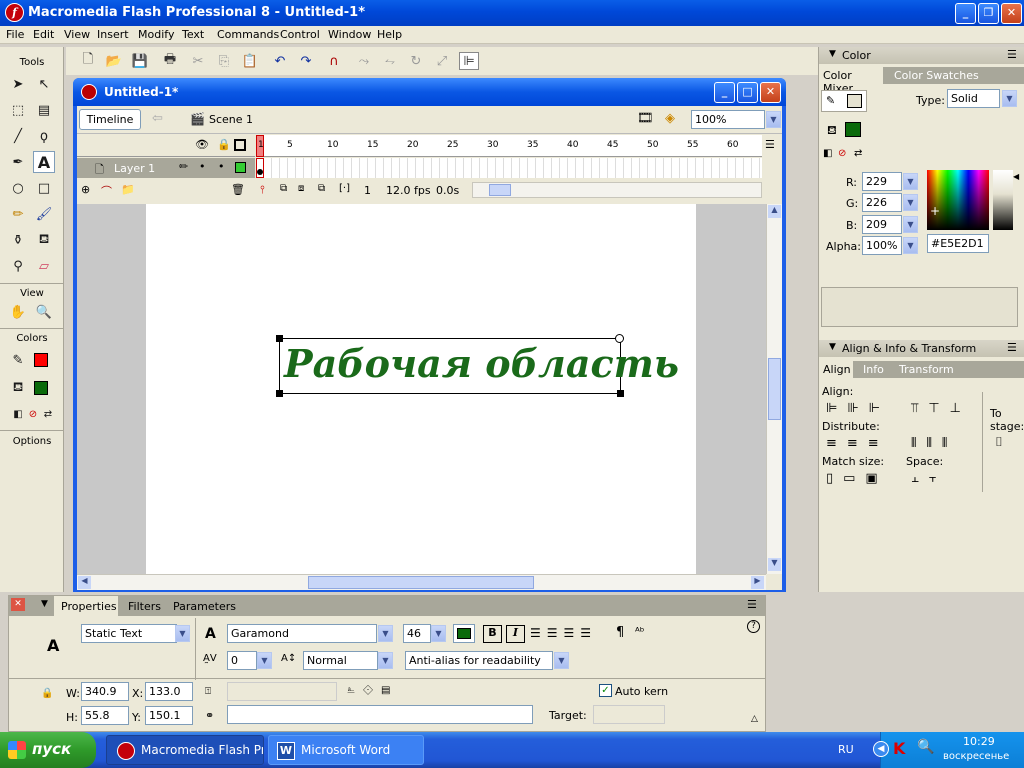 This screenshot has height=768, width=1024. What do you see at coordinates (1016, 176) in the screenshot?
I see `brightness-marker-icon: ◀` at bounding box center [1016, 176].